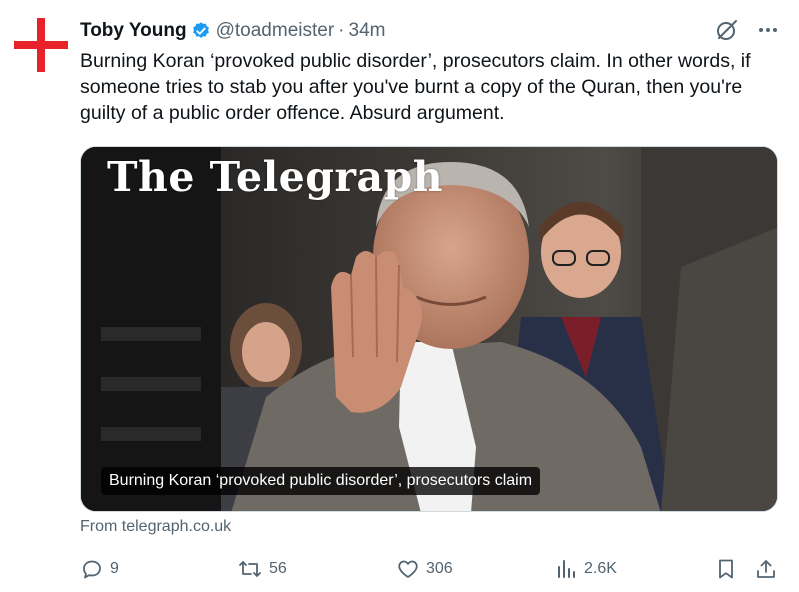  I want to click on handle: @toadmeister, so click(275, 31).